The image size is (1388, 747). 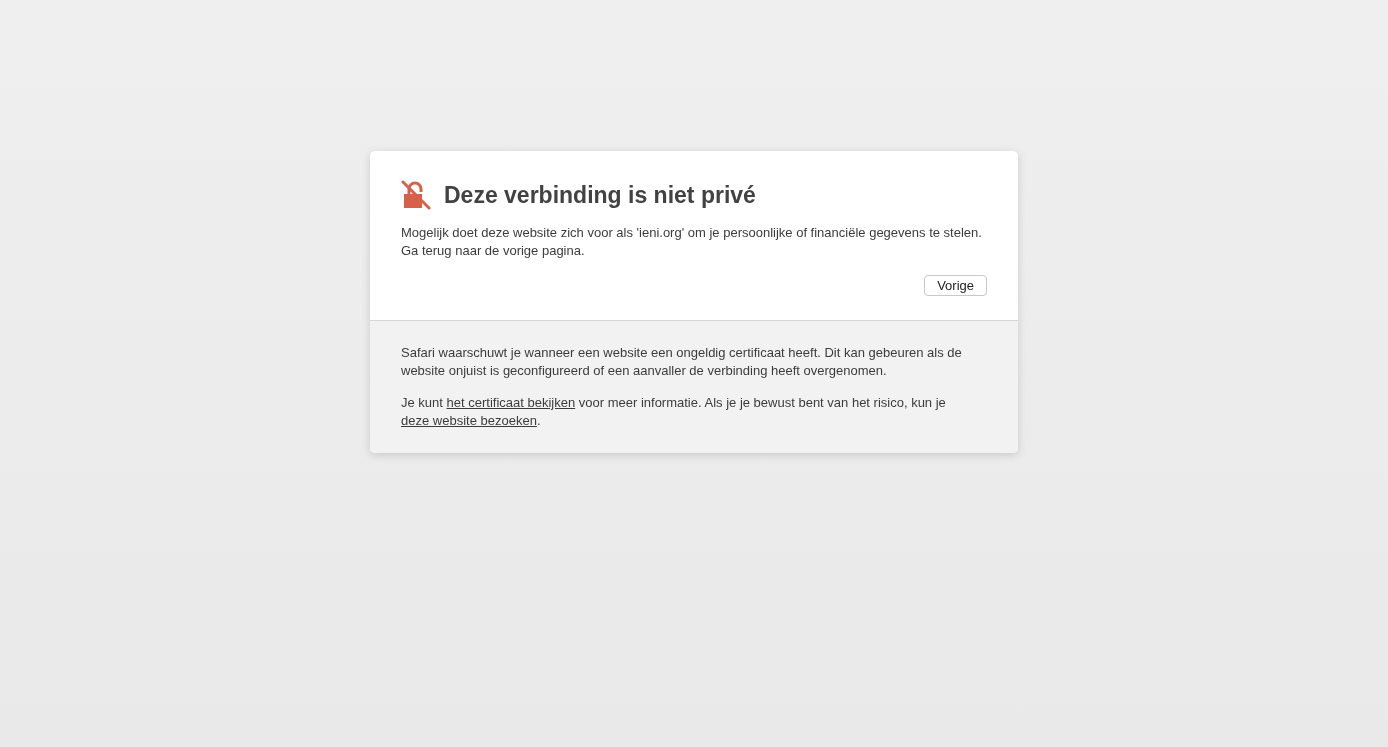 What do you see at coordinates (682, 362) in the screenshot?
I see `explanation-text: Safari waarschuwt je wanneer een website een ongeldig certificaat heeft. Dit kan gebeuren als de website onjuist is geconfigureerd of een aanvaller de verbinding heeft overgenomen.` at bounding box center [682, 362].